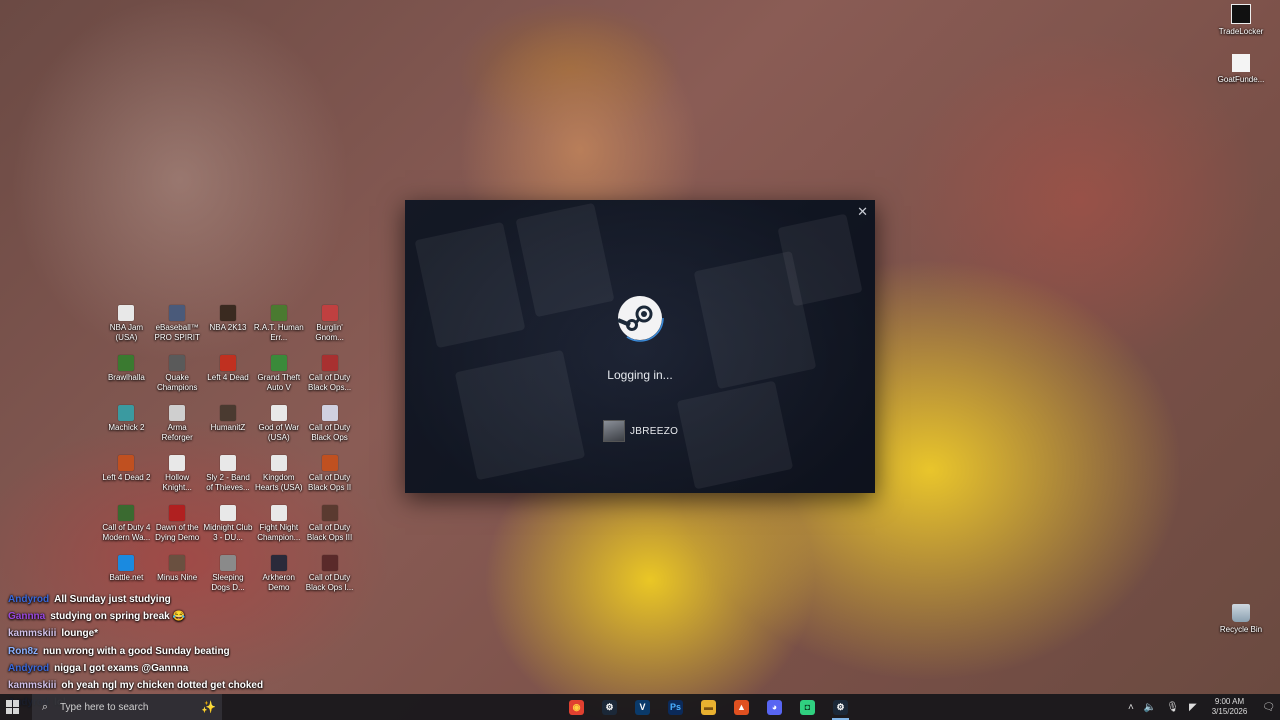 Image resolution: width=1280 pixels, height=720 pixels. I want to click on steam-login-dialog: ✕ Logging in... JBREEZO, so click(640, 346).